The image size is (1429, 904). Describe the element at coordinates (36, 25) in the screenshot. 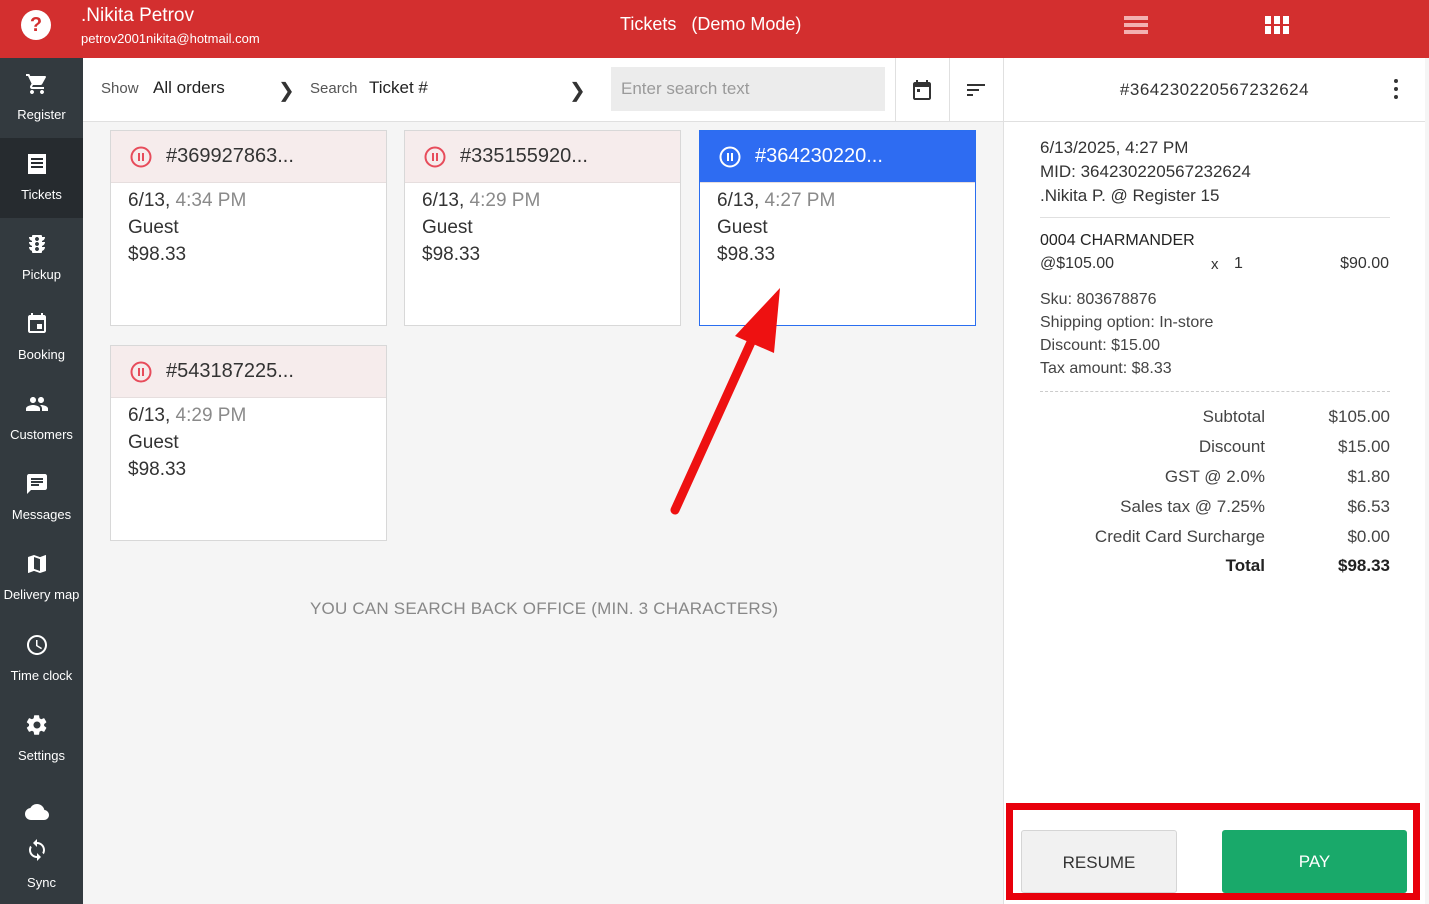

I see `help-icon: ?` at that location.